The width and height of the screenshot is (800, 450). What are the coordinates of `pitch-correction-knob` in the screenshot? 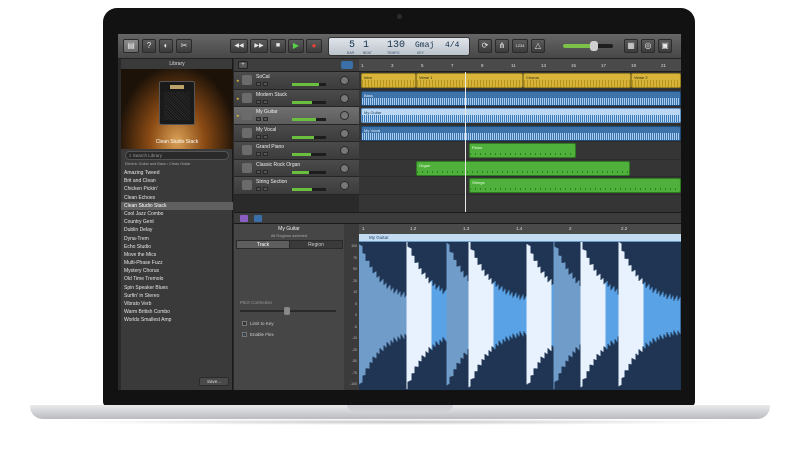 It's located at (287, 311).